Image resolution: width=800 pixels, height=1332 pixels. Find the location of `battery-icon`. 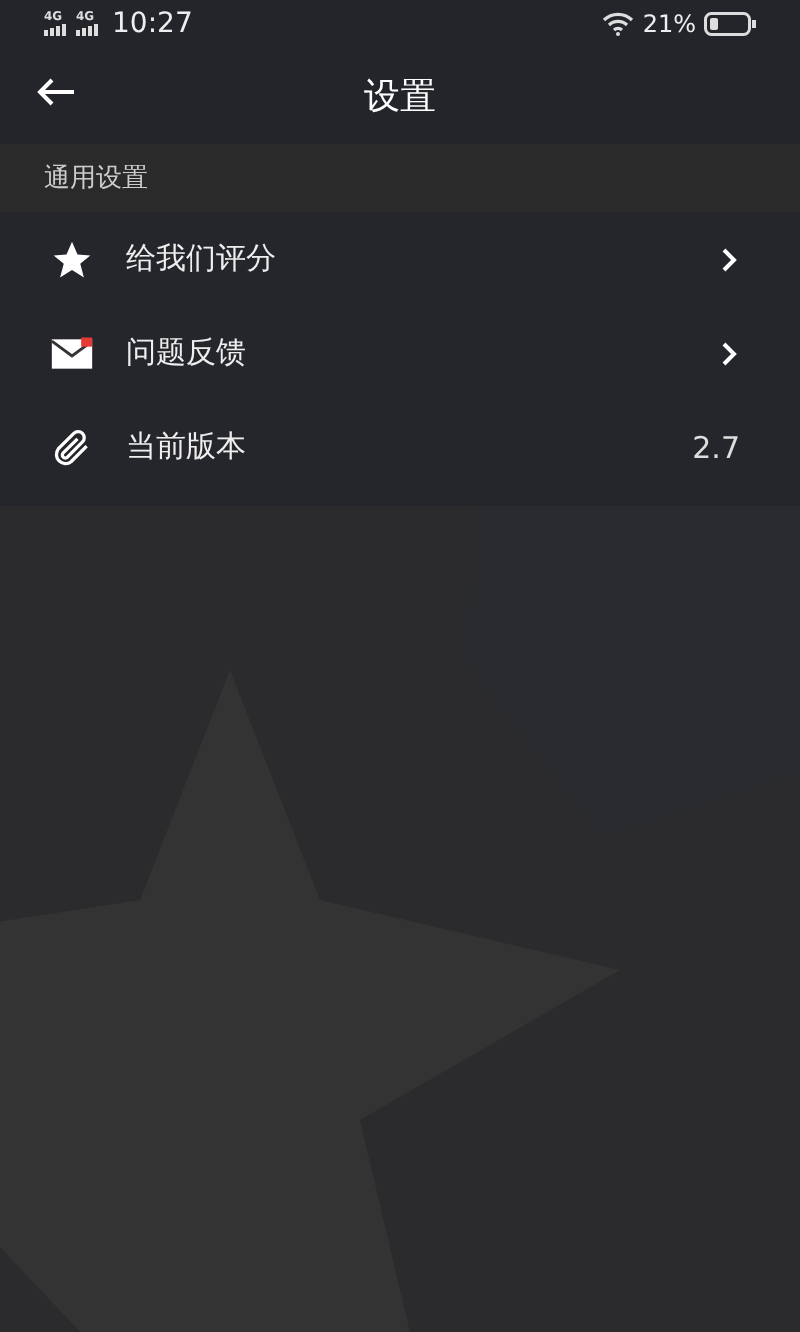

battery-icon is located at coordinates (730, 24).